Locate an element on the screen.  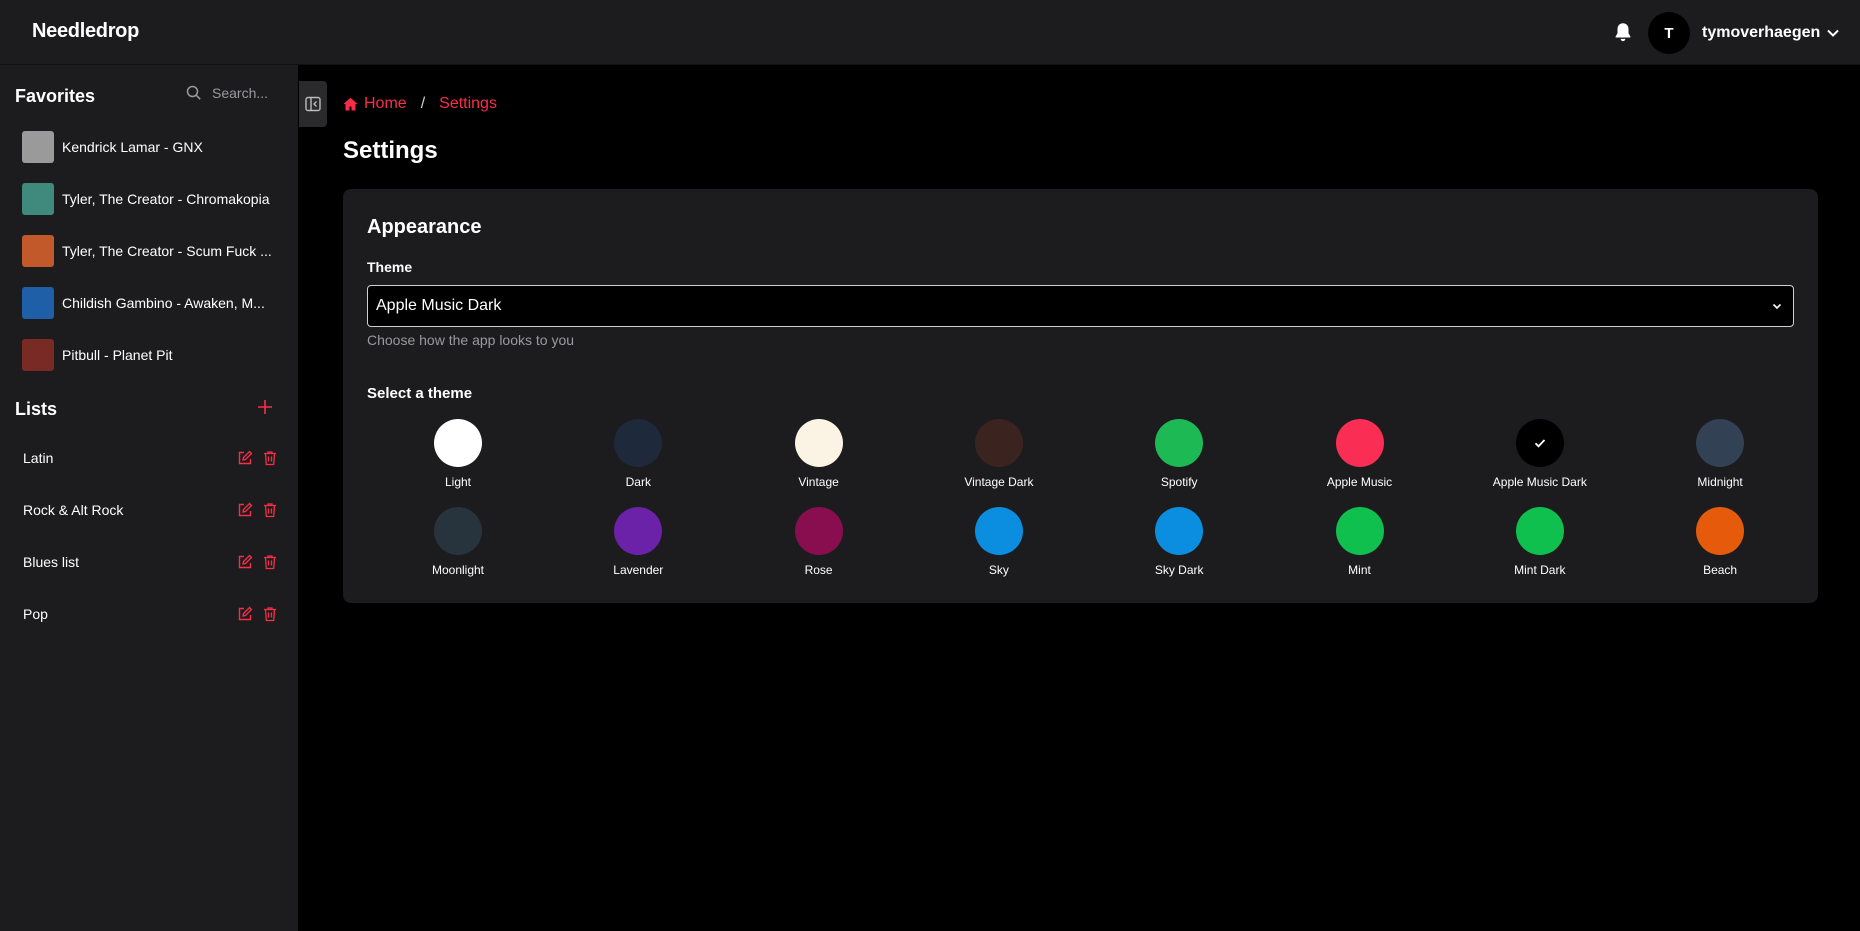
theme-swatch-apple-music: Apple Music is located at coordinates (1360, 454).